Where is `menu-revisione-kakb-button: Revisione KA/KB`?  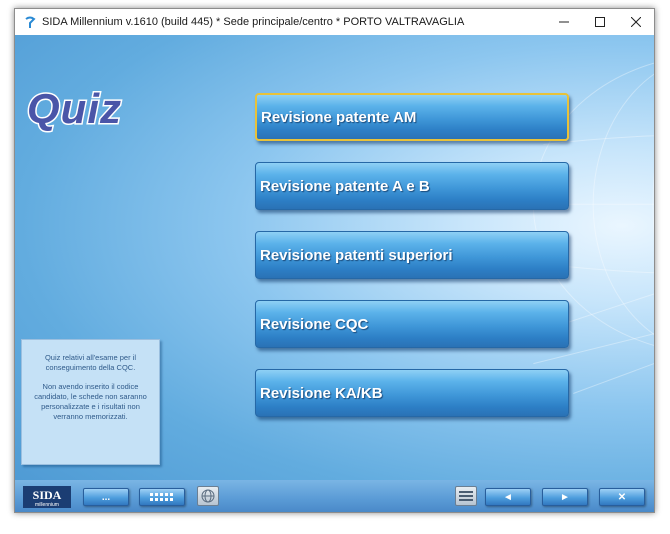
menu-revisione-kakb-button: Revisione KA/KB is located at coordinates (412, 393).